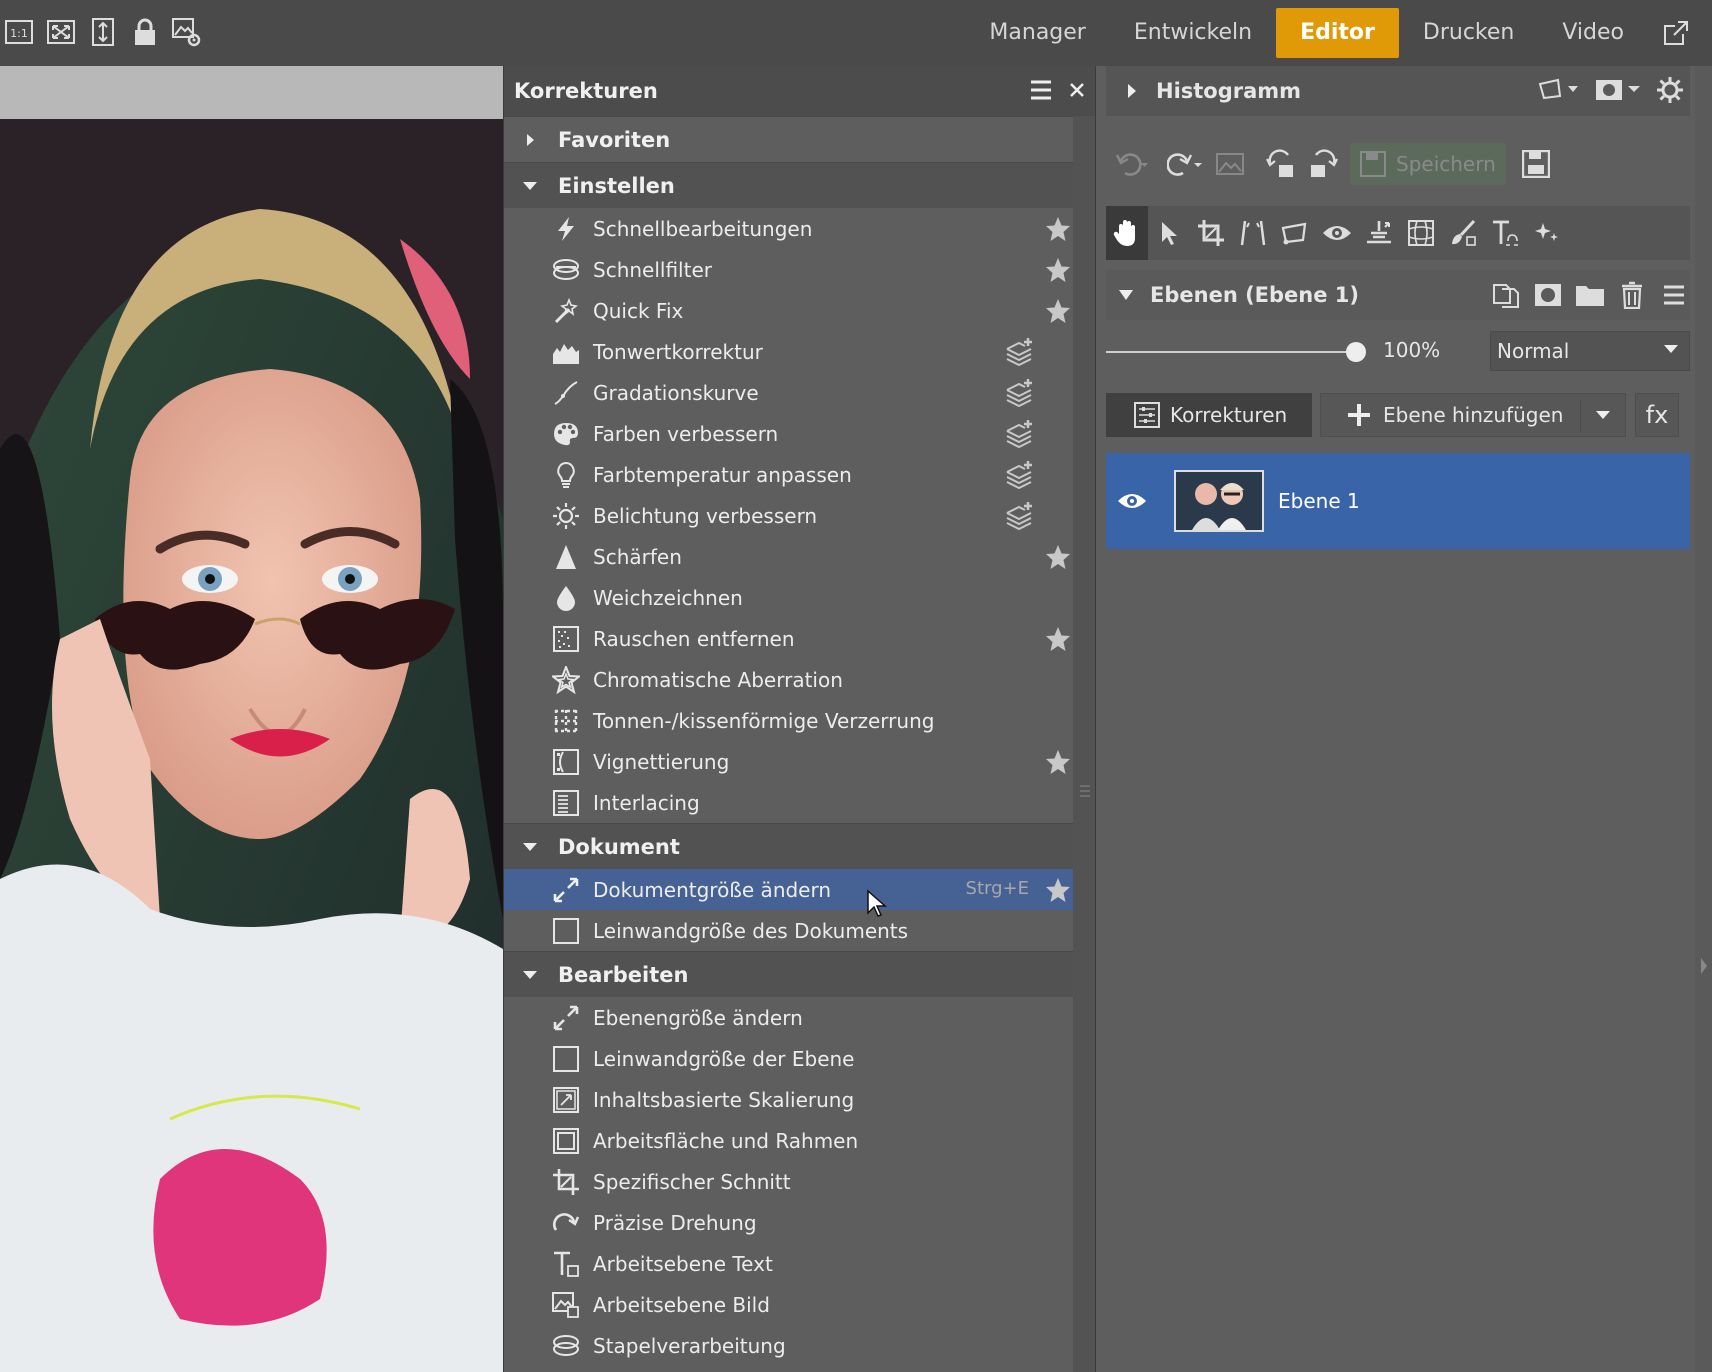 Image resolution: width=1712 pixels, height=1372 pixels. What do you see at coordinates (1704, 966) in the screenshot?
I see `expand-panel-icon` at bounding box center [1704, 966].